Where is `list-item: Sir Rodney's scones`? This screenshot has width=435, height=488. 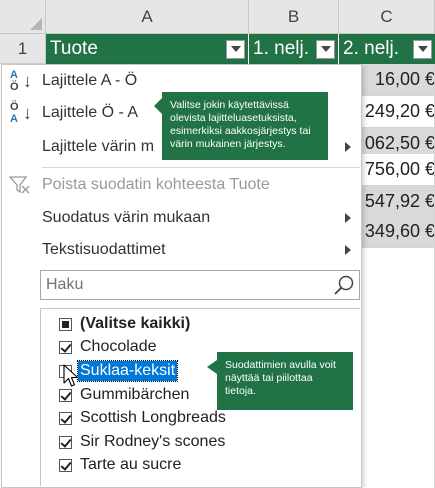 list-item: Sir Rodney's scones is located at coordinates (143, 442).